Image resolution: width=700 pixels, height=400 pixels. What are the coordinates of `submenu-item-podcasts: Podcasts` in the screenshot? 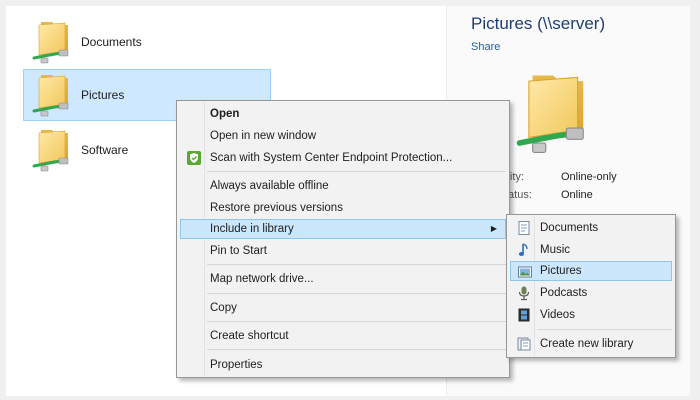 It's located at (591, 293).